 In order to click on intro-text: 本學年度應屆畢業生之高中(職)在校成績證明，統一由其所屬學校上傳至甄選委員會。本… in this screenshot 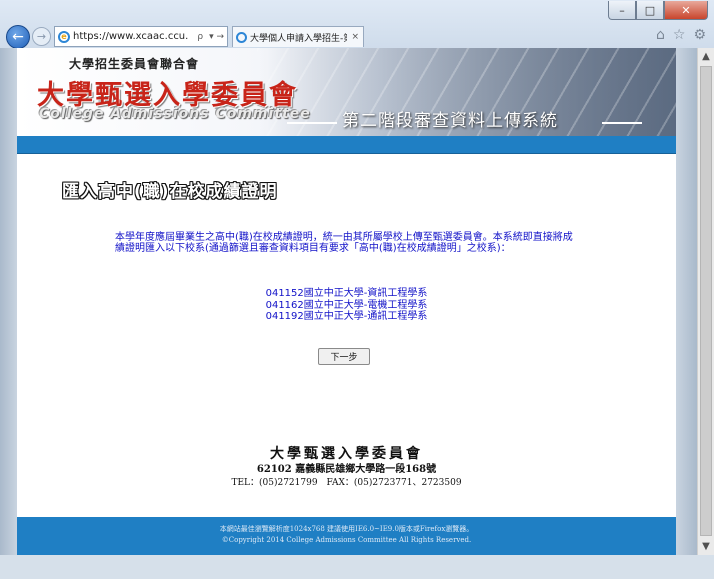, I will do `click(344, 243)`.